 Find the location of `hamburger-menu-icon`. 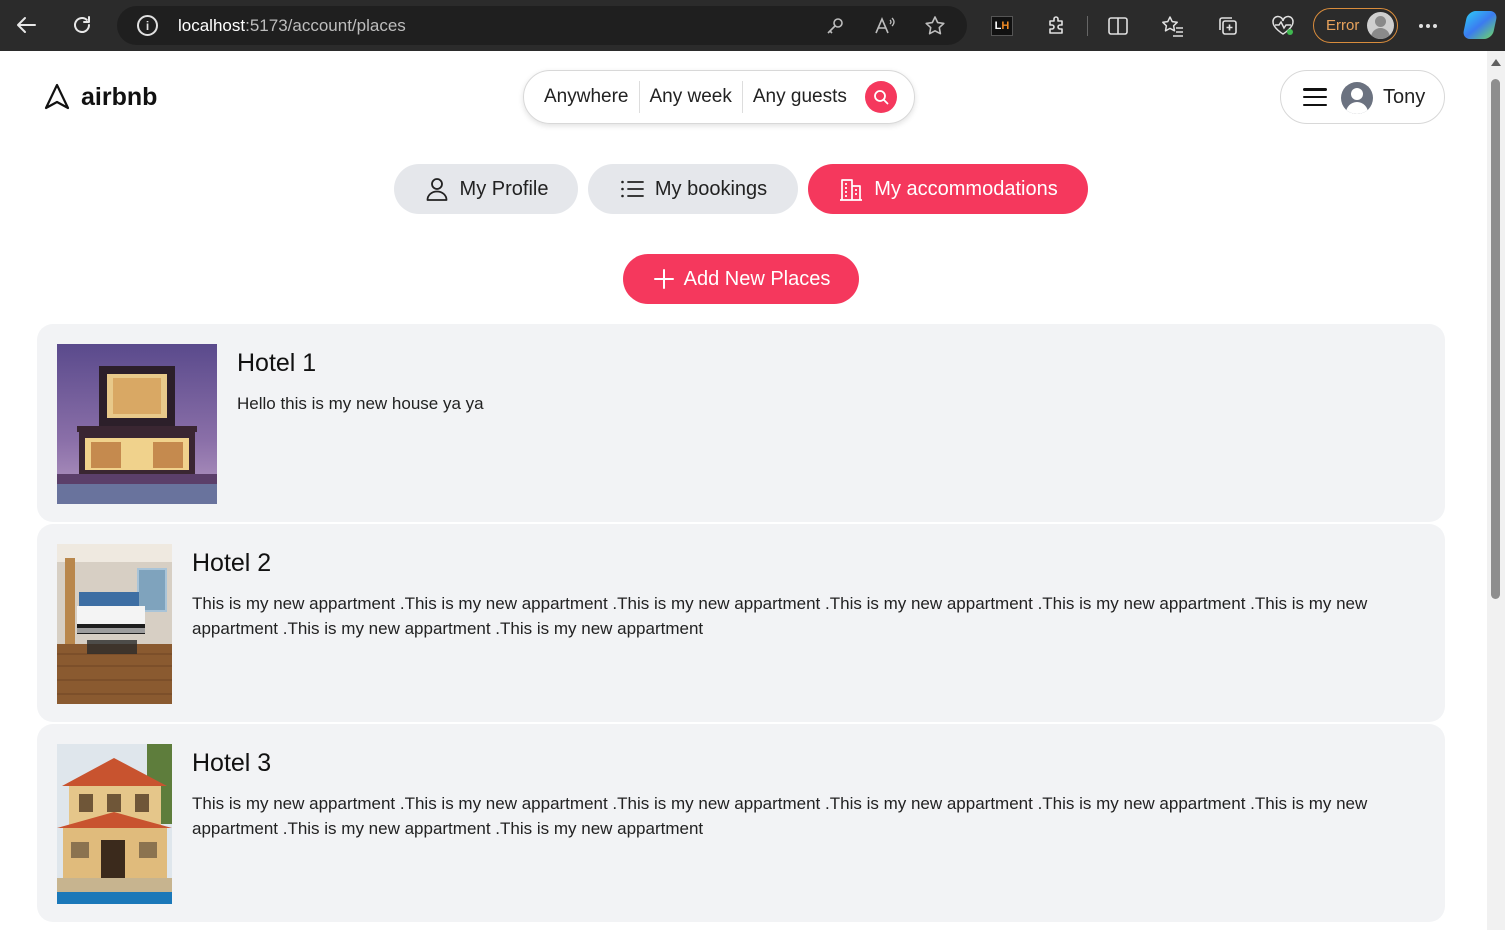

hamburger-menu-icon is located at coordinates (1315, 97).